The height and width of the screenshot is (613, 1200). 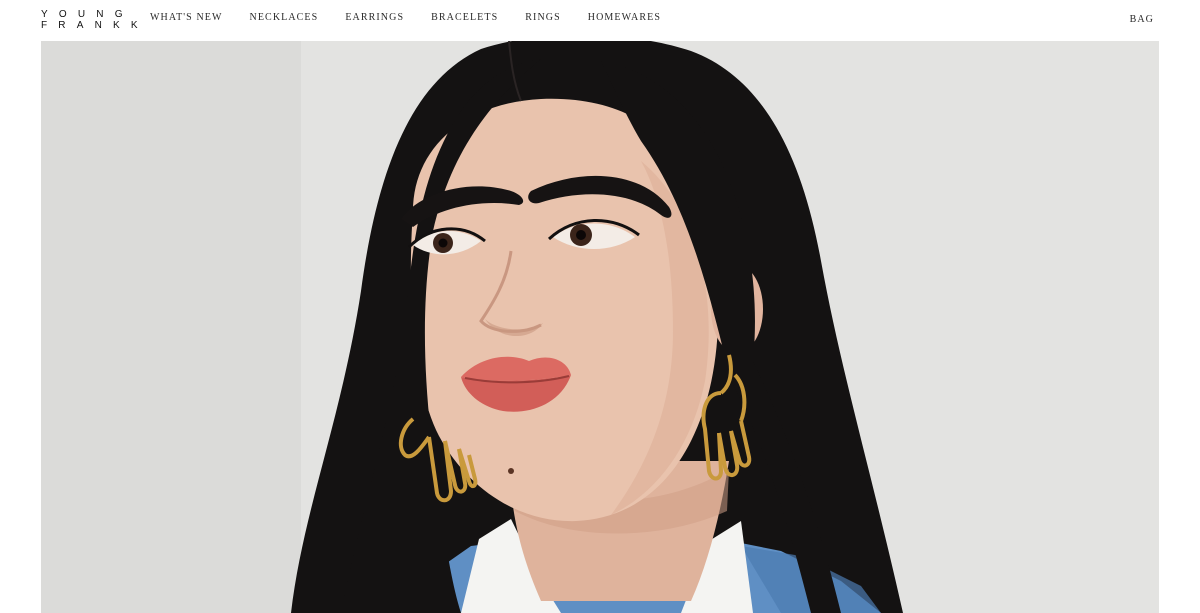 What do you see at coordinates (443, 243) in the screenshot?
I see `pupil-left` at bounding box center [443, 243].